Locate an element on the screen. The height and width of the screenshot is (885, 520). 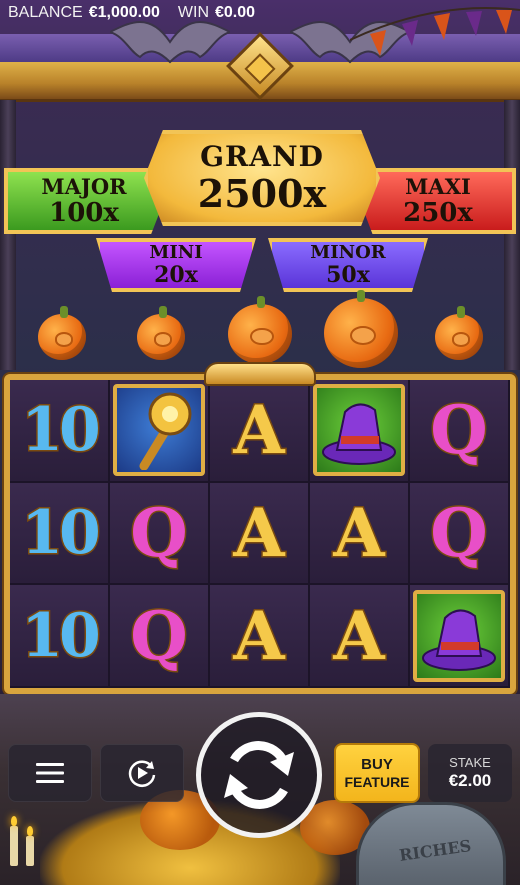
autoplay-button is located at coordinates (142, 773).